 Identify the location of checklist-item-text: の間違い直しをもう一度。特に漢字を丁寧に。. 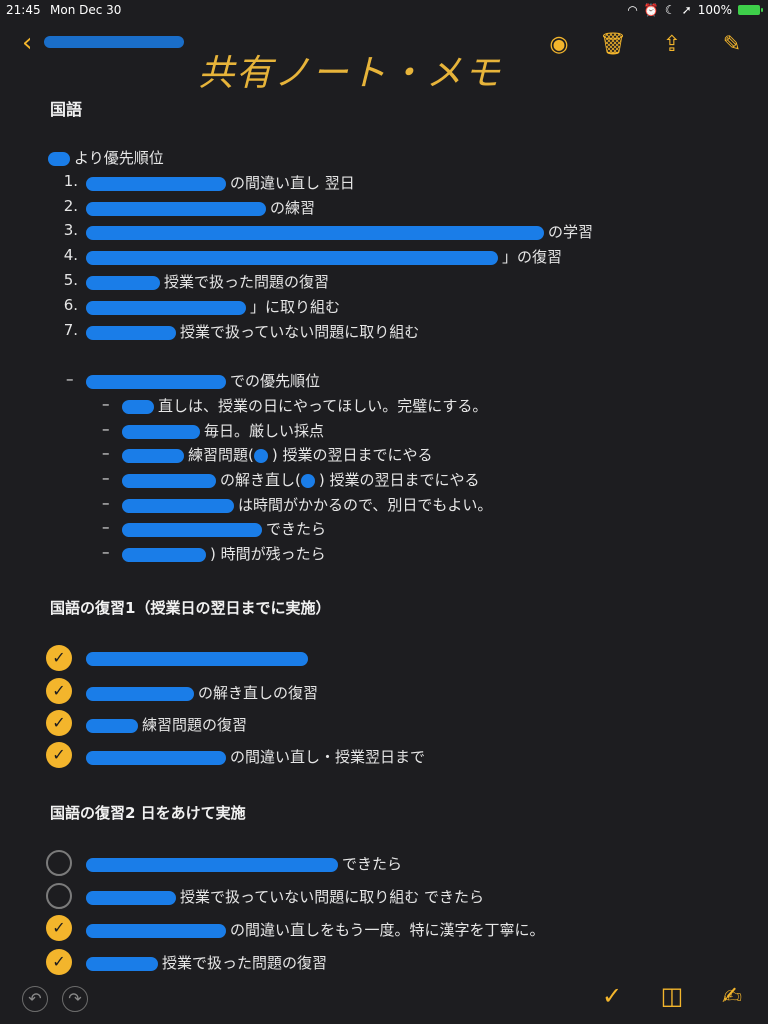
(387, 930).